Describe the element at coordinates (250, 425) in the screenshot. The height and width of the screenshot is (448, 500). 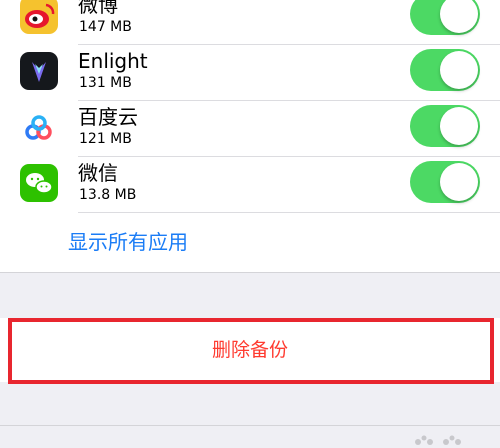
I see `section-divider` at that location.